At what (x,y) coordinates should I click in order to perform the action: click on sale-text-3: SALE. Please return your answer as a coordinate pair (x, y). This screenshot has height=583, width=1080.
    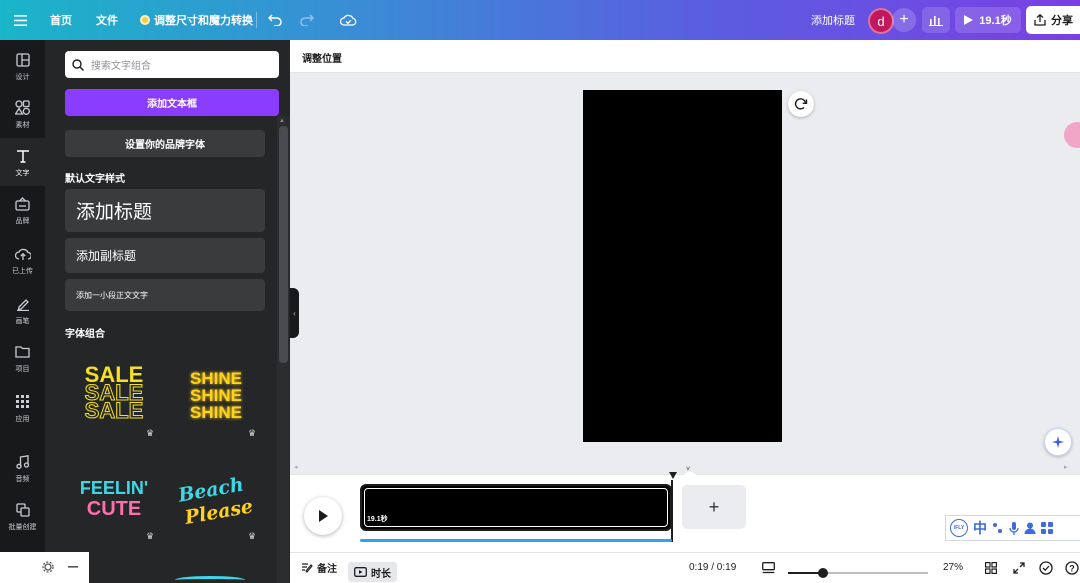
    Looking at the image, I should click on (114, 410).